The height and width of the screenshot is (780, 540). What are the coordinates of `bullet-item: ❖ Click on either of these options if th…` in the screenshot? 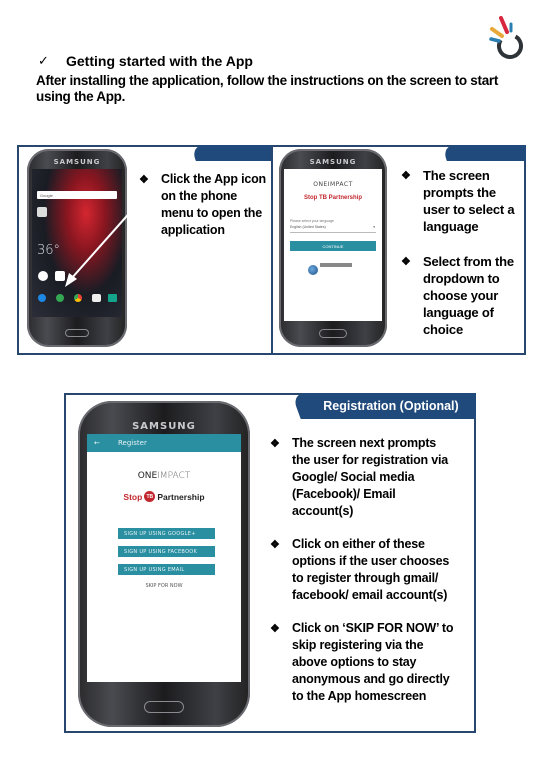 It's located at (360, 569).